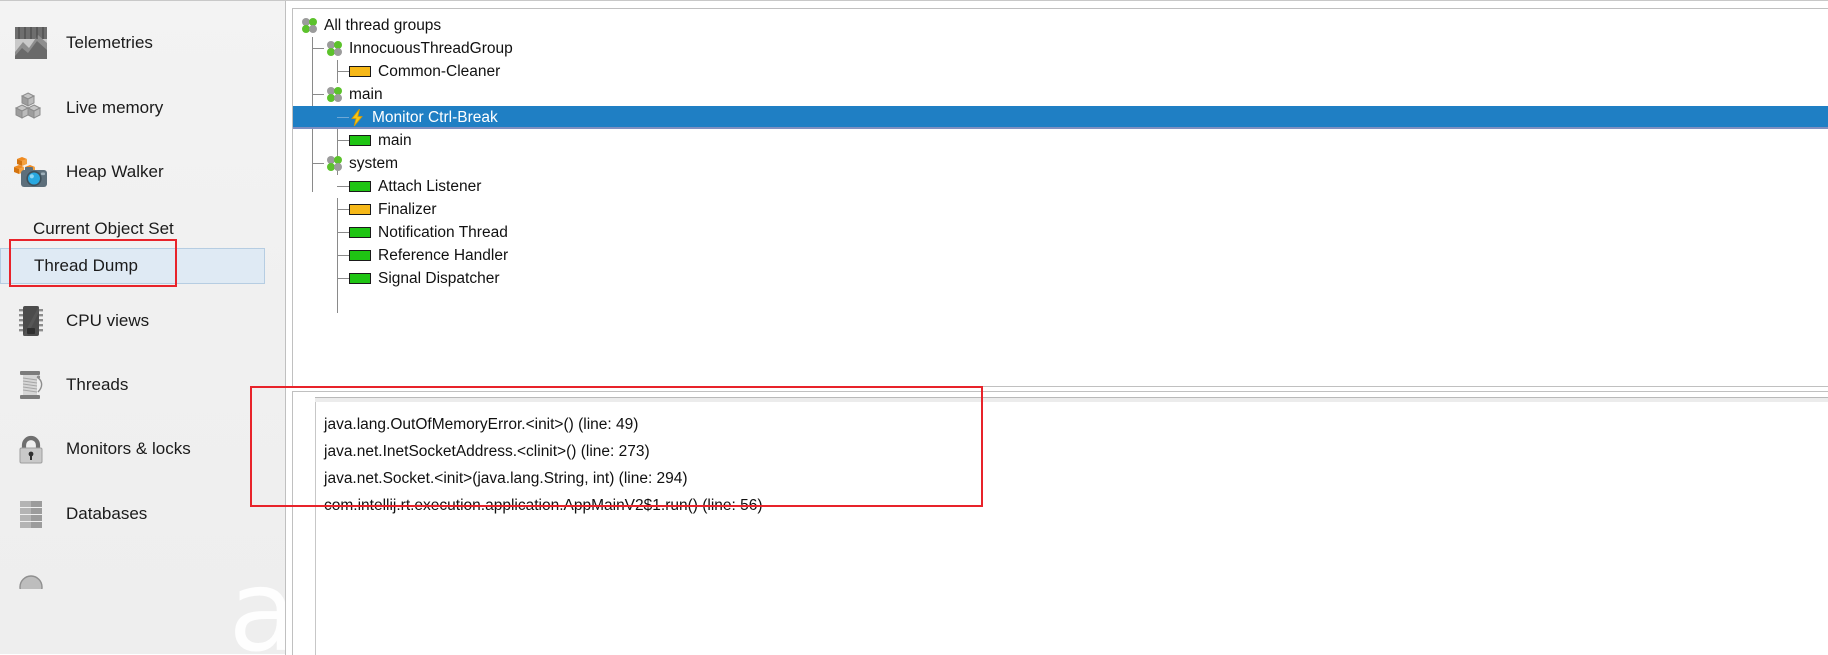  Describe the element at coordinates (103, 228) in the screenshot. I see `sidebar-section-label: Current Object Set` at that location.